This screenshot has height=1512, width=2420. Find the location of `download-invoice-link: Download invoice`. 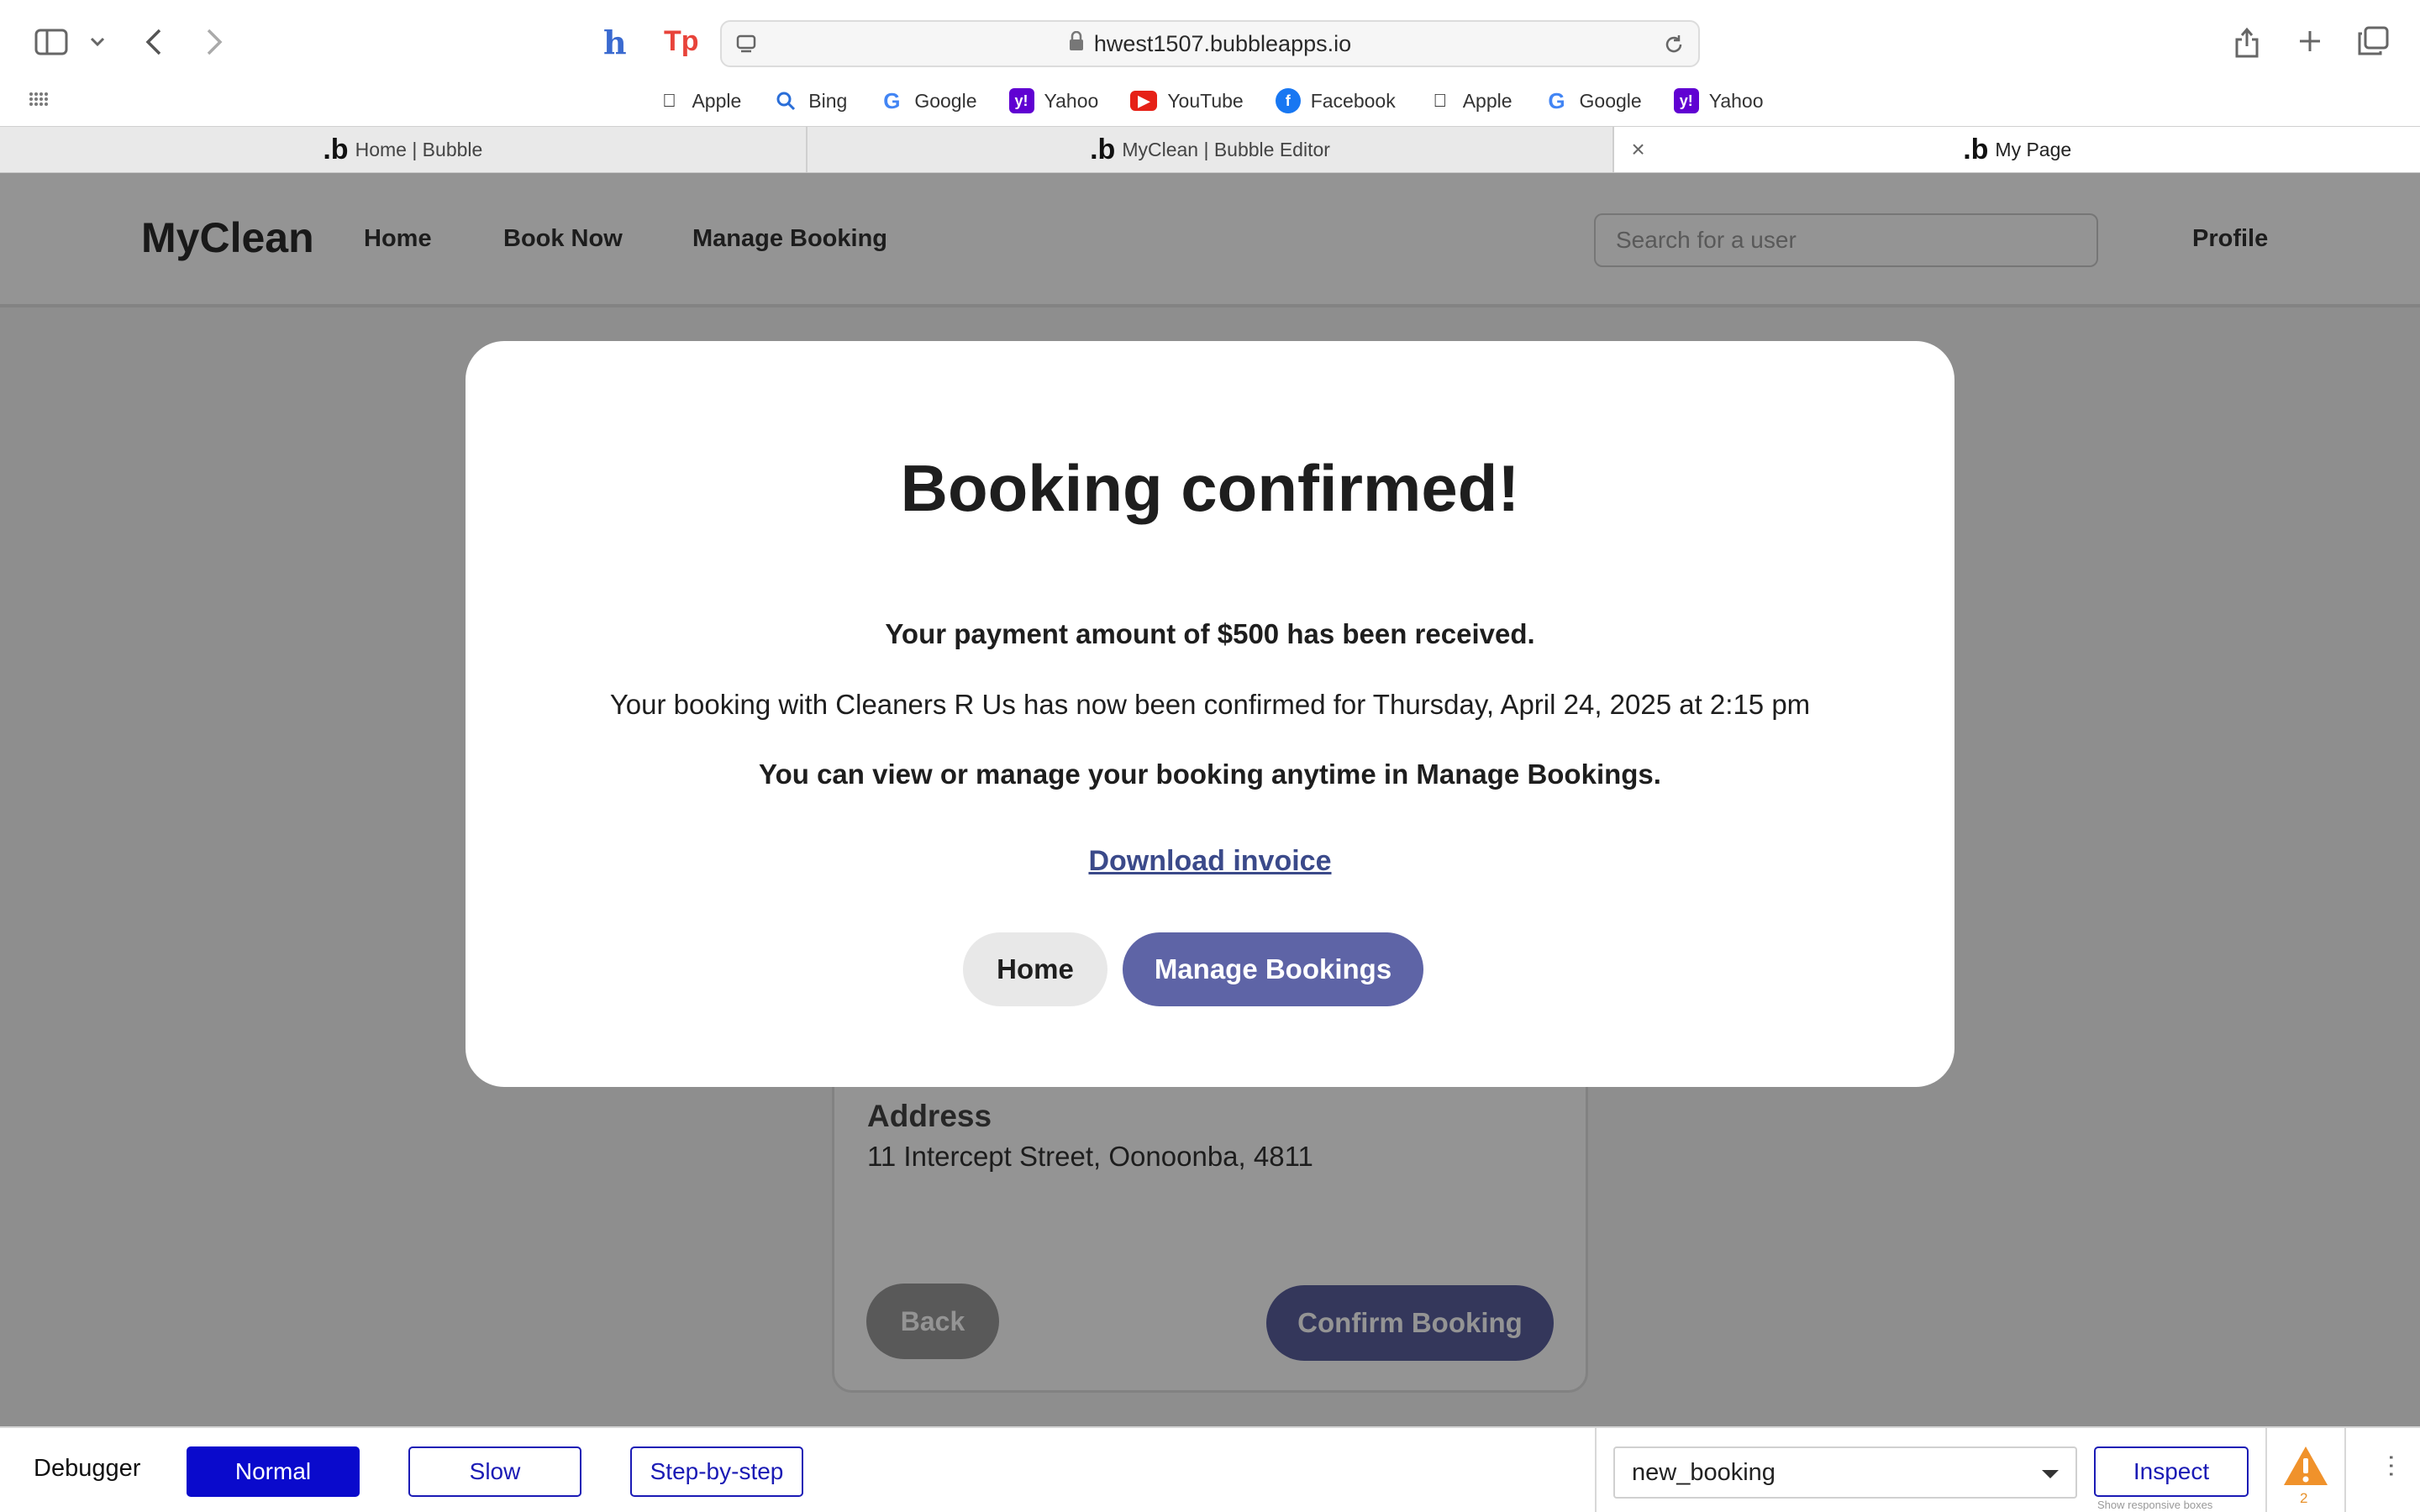

download-invoice-link: Download invoice is located at coordinates (1209, 861).